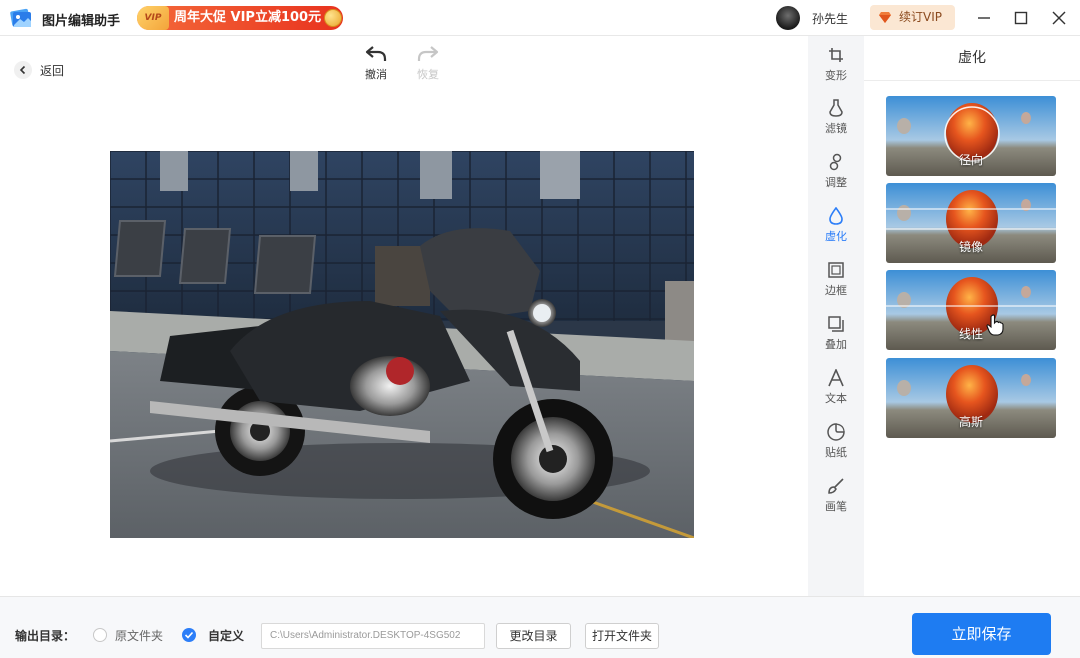 The width and height of the screenshot is (1080, 658). I want to click on undo-button: 撤消, so click(376, 63).